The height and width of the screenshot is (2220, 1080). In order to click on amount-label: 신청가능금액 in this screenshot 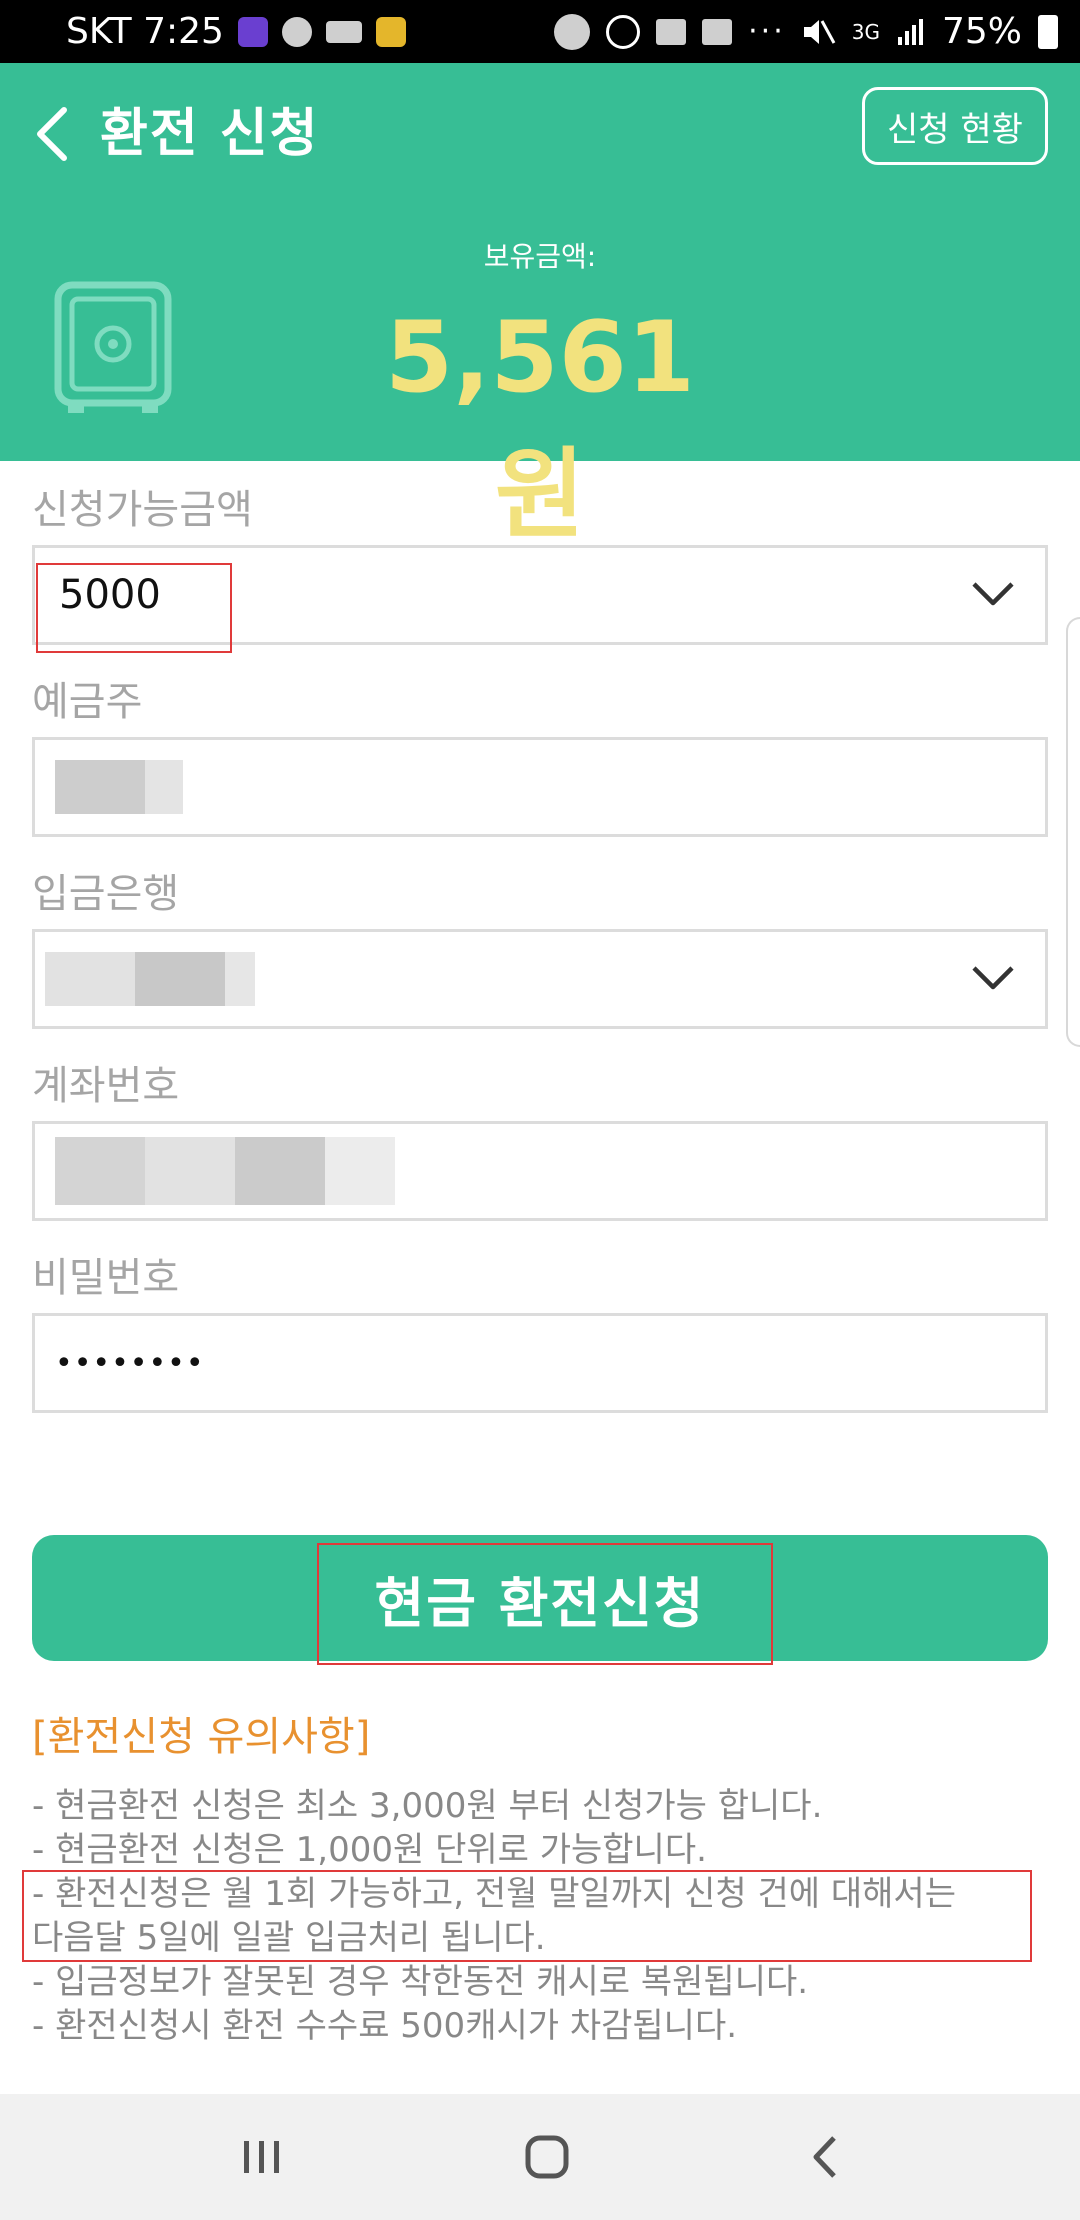, I will do `click(142, 510)`.